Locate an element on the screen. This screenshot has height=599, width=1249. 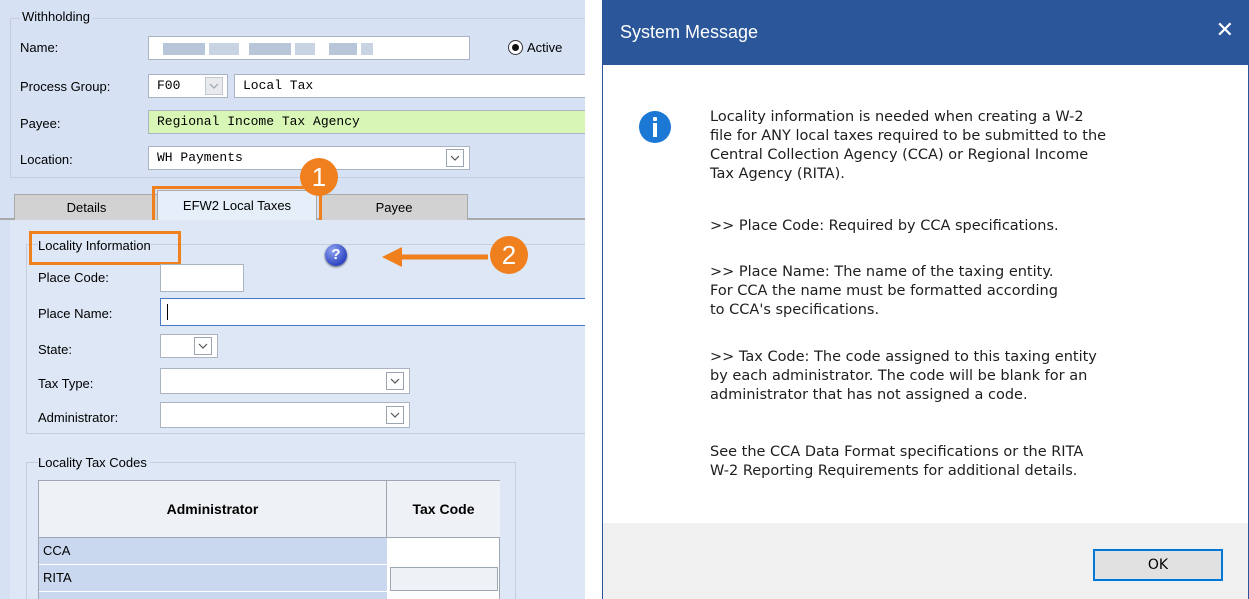
administrator-select is located at coordinates (285, 415).